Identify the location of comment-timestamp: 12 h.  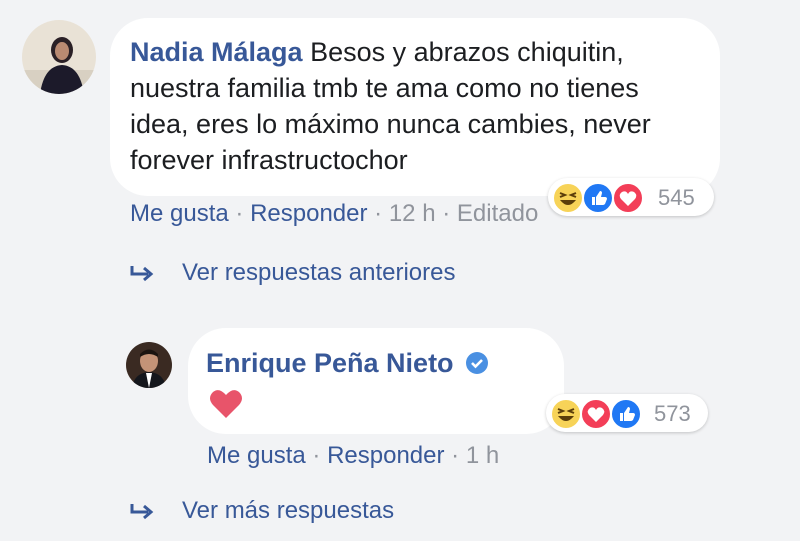
(412, 213).